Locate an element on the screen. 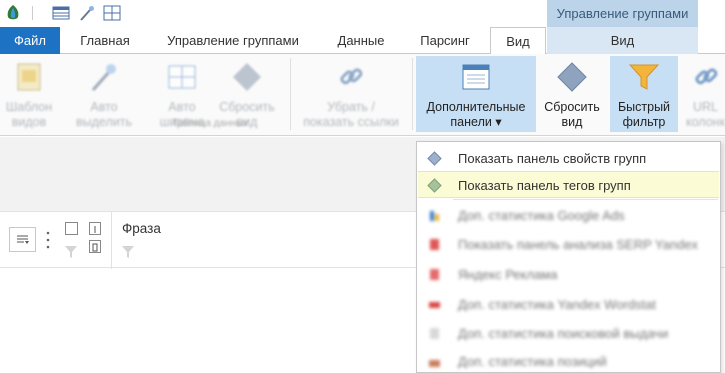 The height and width of the screenshot is (373, 725). column-separator is located at coordinates (111, 240).